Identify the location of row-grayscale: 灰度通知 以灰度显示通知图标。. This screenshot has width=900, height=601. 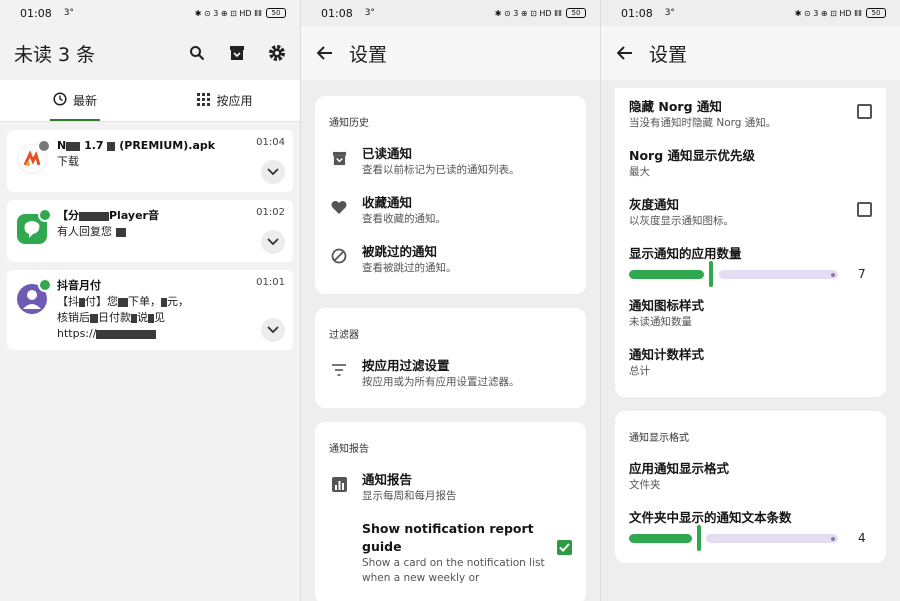
(750, 214).